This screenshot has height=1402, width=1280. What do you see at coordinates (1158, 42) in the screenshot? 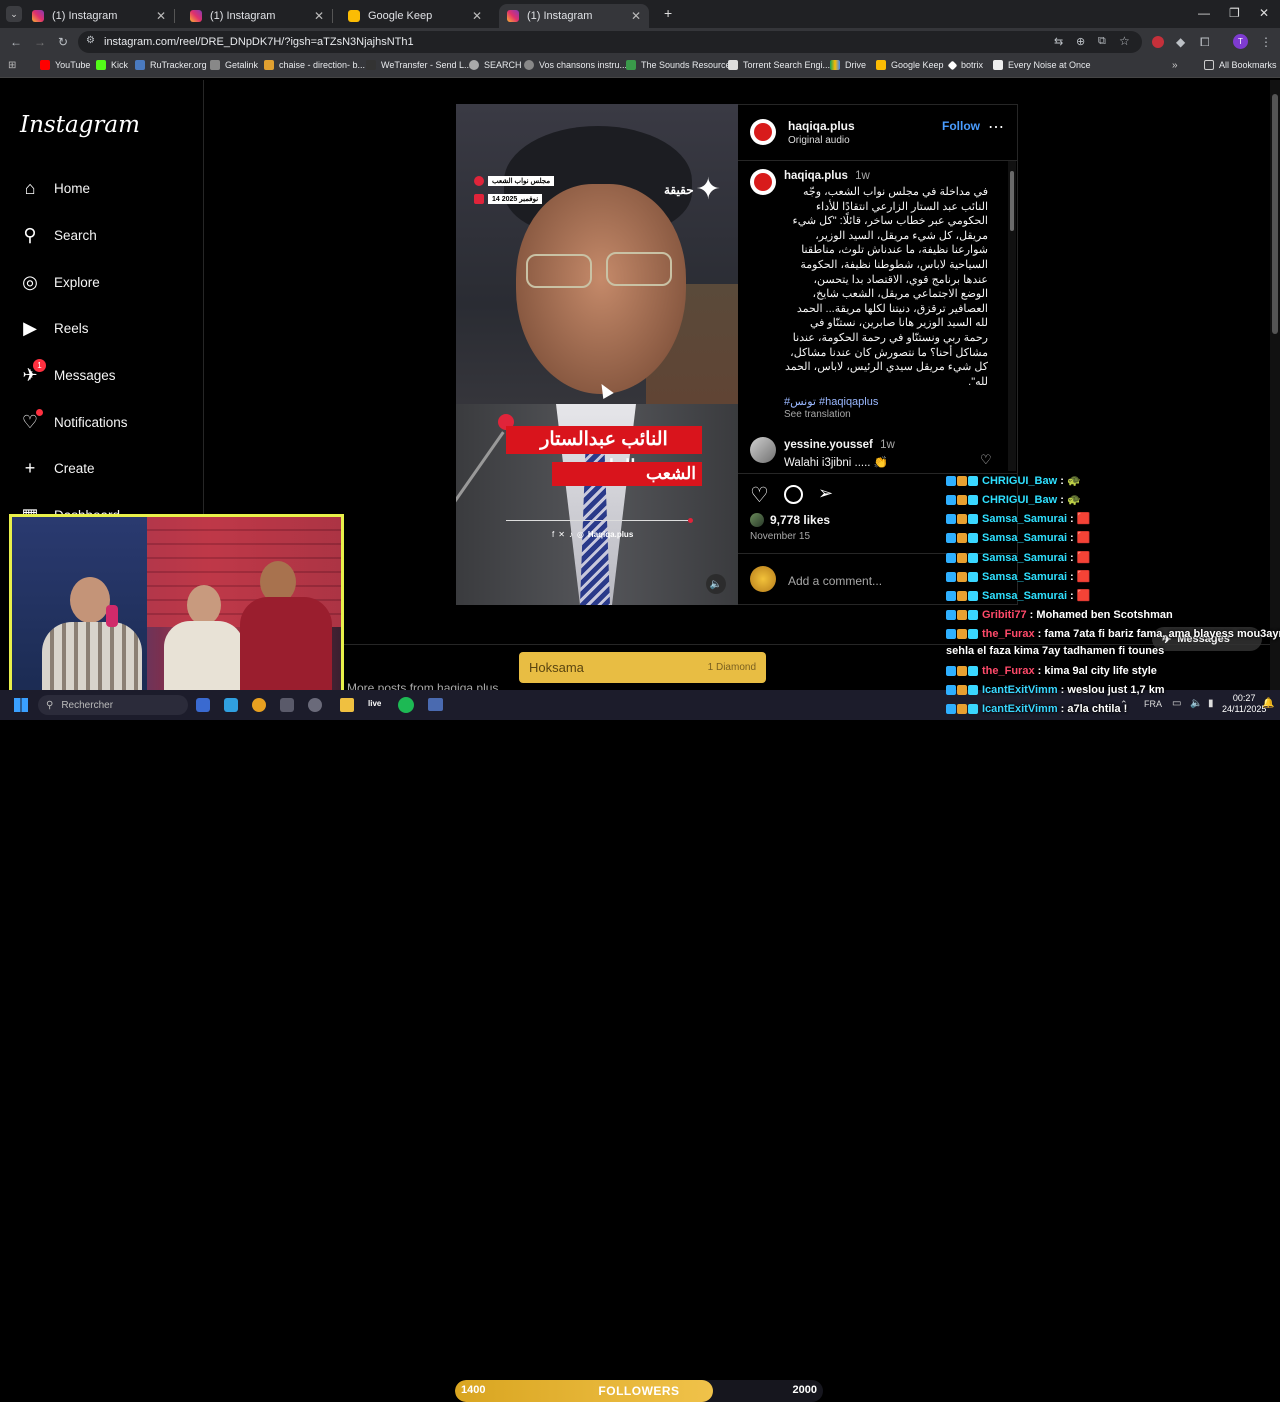
I see `extension-icon` at bounding box center [1158, 42].